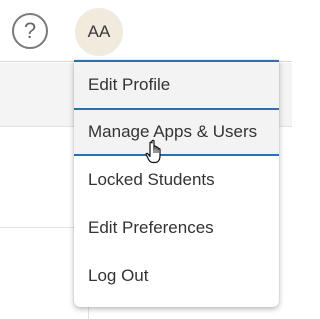  I want to click on user-avatar-button: AA, so click(99, 32).